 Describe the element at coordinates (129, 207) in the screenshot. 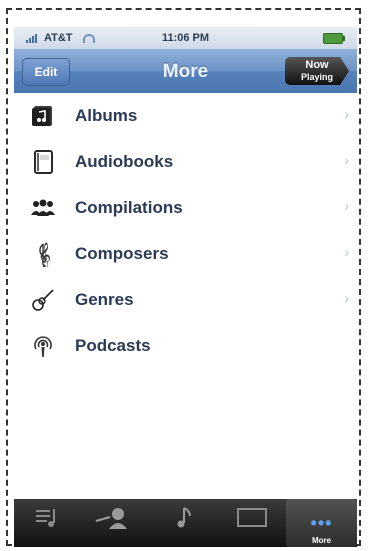

I see `list-item-label: Compilations` at that location.